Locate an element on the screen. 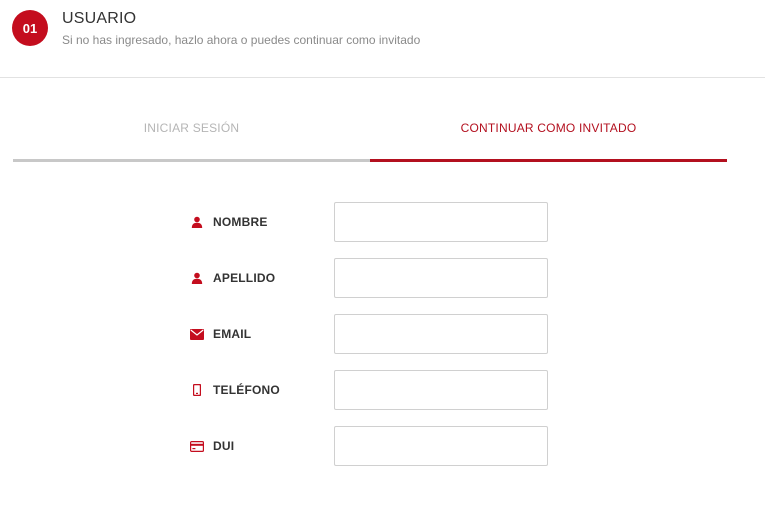  form-row-dui: DUI is located at coordinates (370, 446).